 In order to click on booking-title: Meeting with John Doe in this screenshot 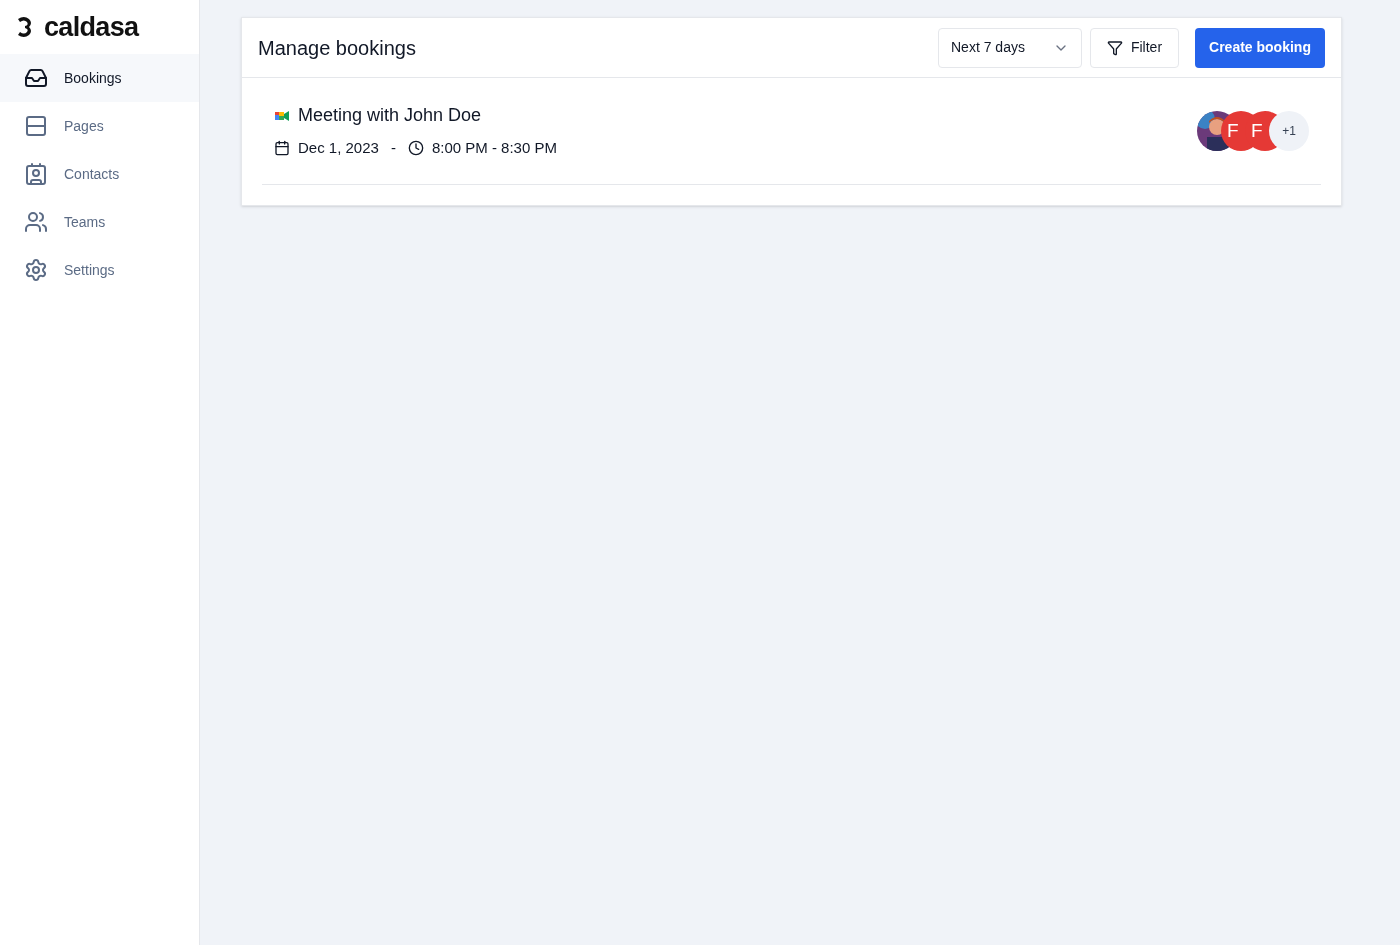, I will do `click(390, 115)`.